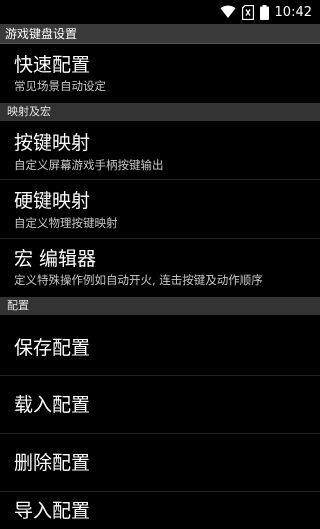  What do you see at coordinates (293, 12) in the screenshot?
I see `status-time: 10:42` at bounding box center [293, 12].